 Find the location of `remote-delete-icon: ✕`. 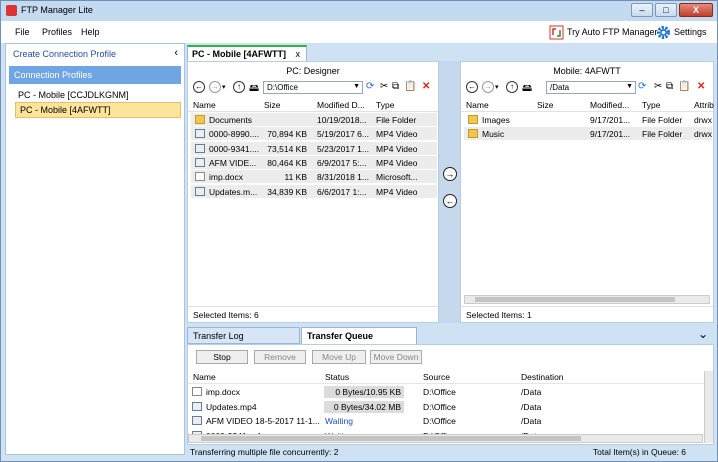

remote-delete-icon: ✕ is located at coordinates (701, 86).